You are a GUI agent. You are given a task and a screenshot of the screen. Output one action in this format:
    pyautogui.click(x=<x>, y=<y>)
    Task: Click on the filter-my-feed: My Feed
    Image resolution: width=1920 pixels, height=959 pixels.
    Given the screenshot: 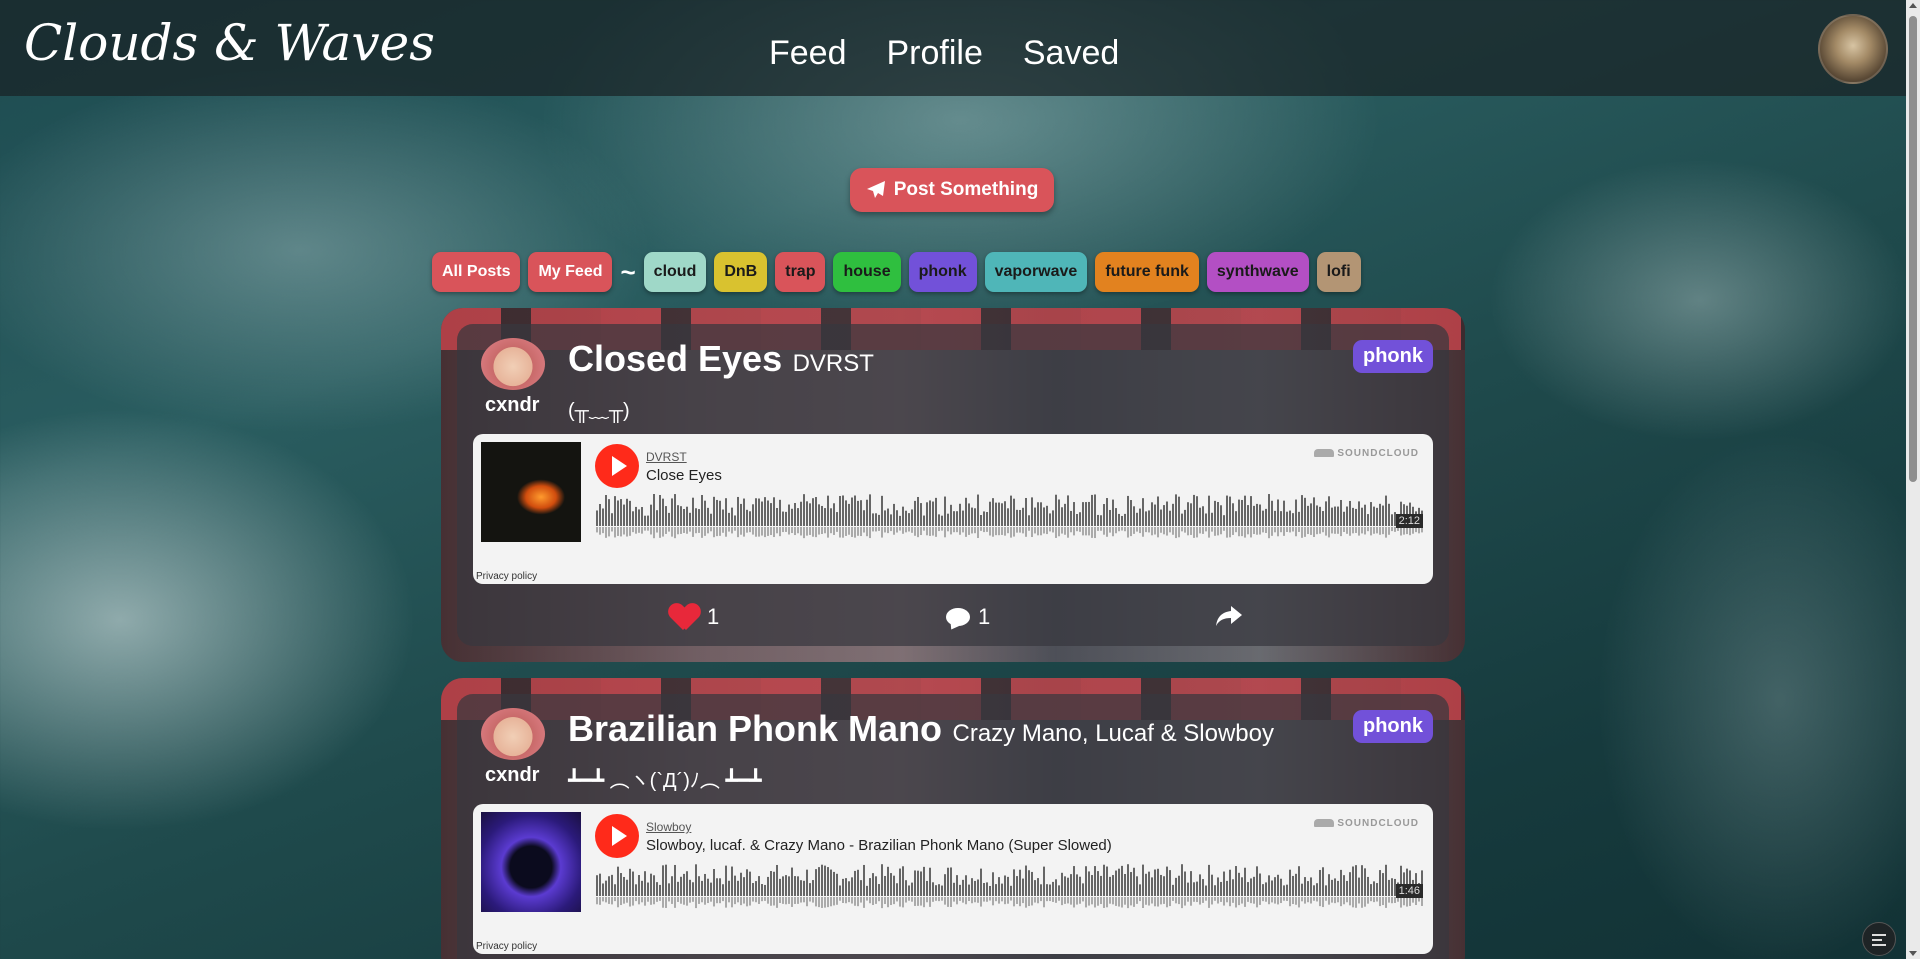 What is the action you would take?
    pyautogui.click(x=570, y=272)
    